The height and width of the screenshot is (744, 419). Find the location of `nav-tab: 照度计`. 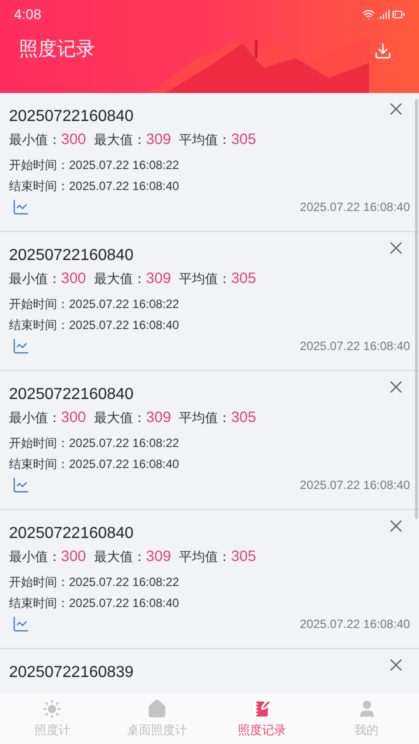

nav-tab: 照度计 is located at coordinates (52, 718).